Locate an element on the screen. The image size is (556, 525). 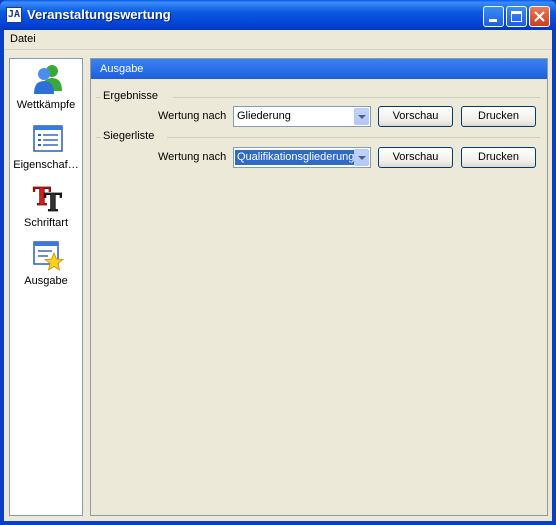
window-title: Veranstaltungswertung is located at coordinates (99, 14).